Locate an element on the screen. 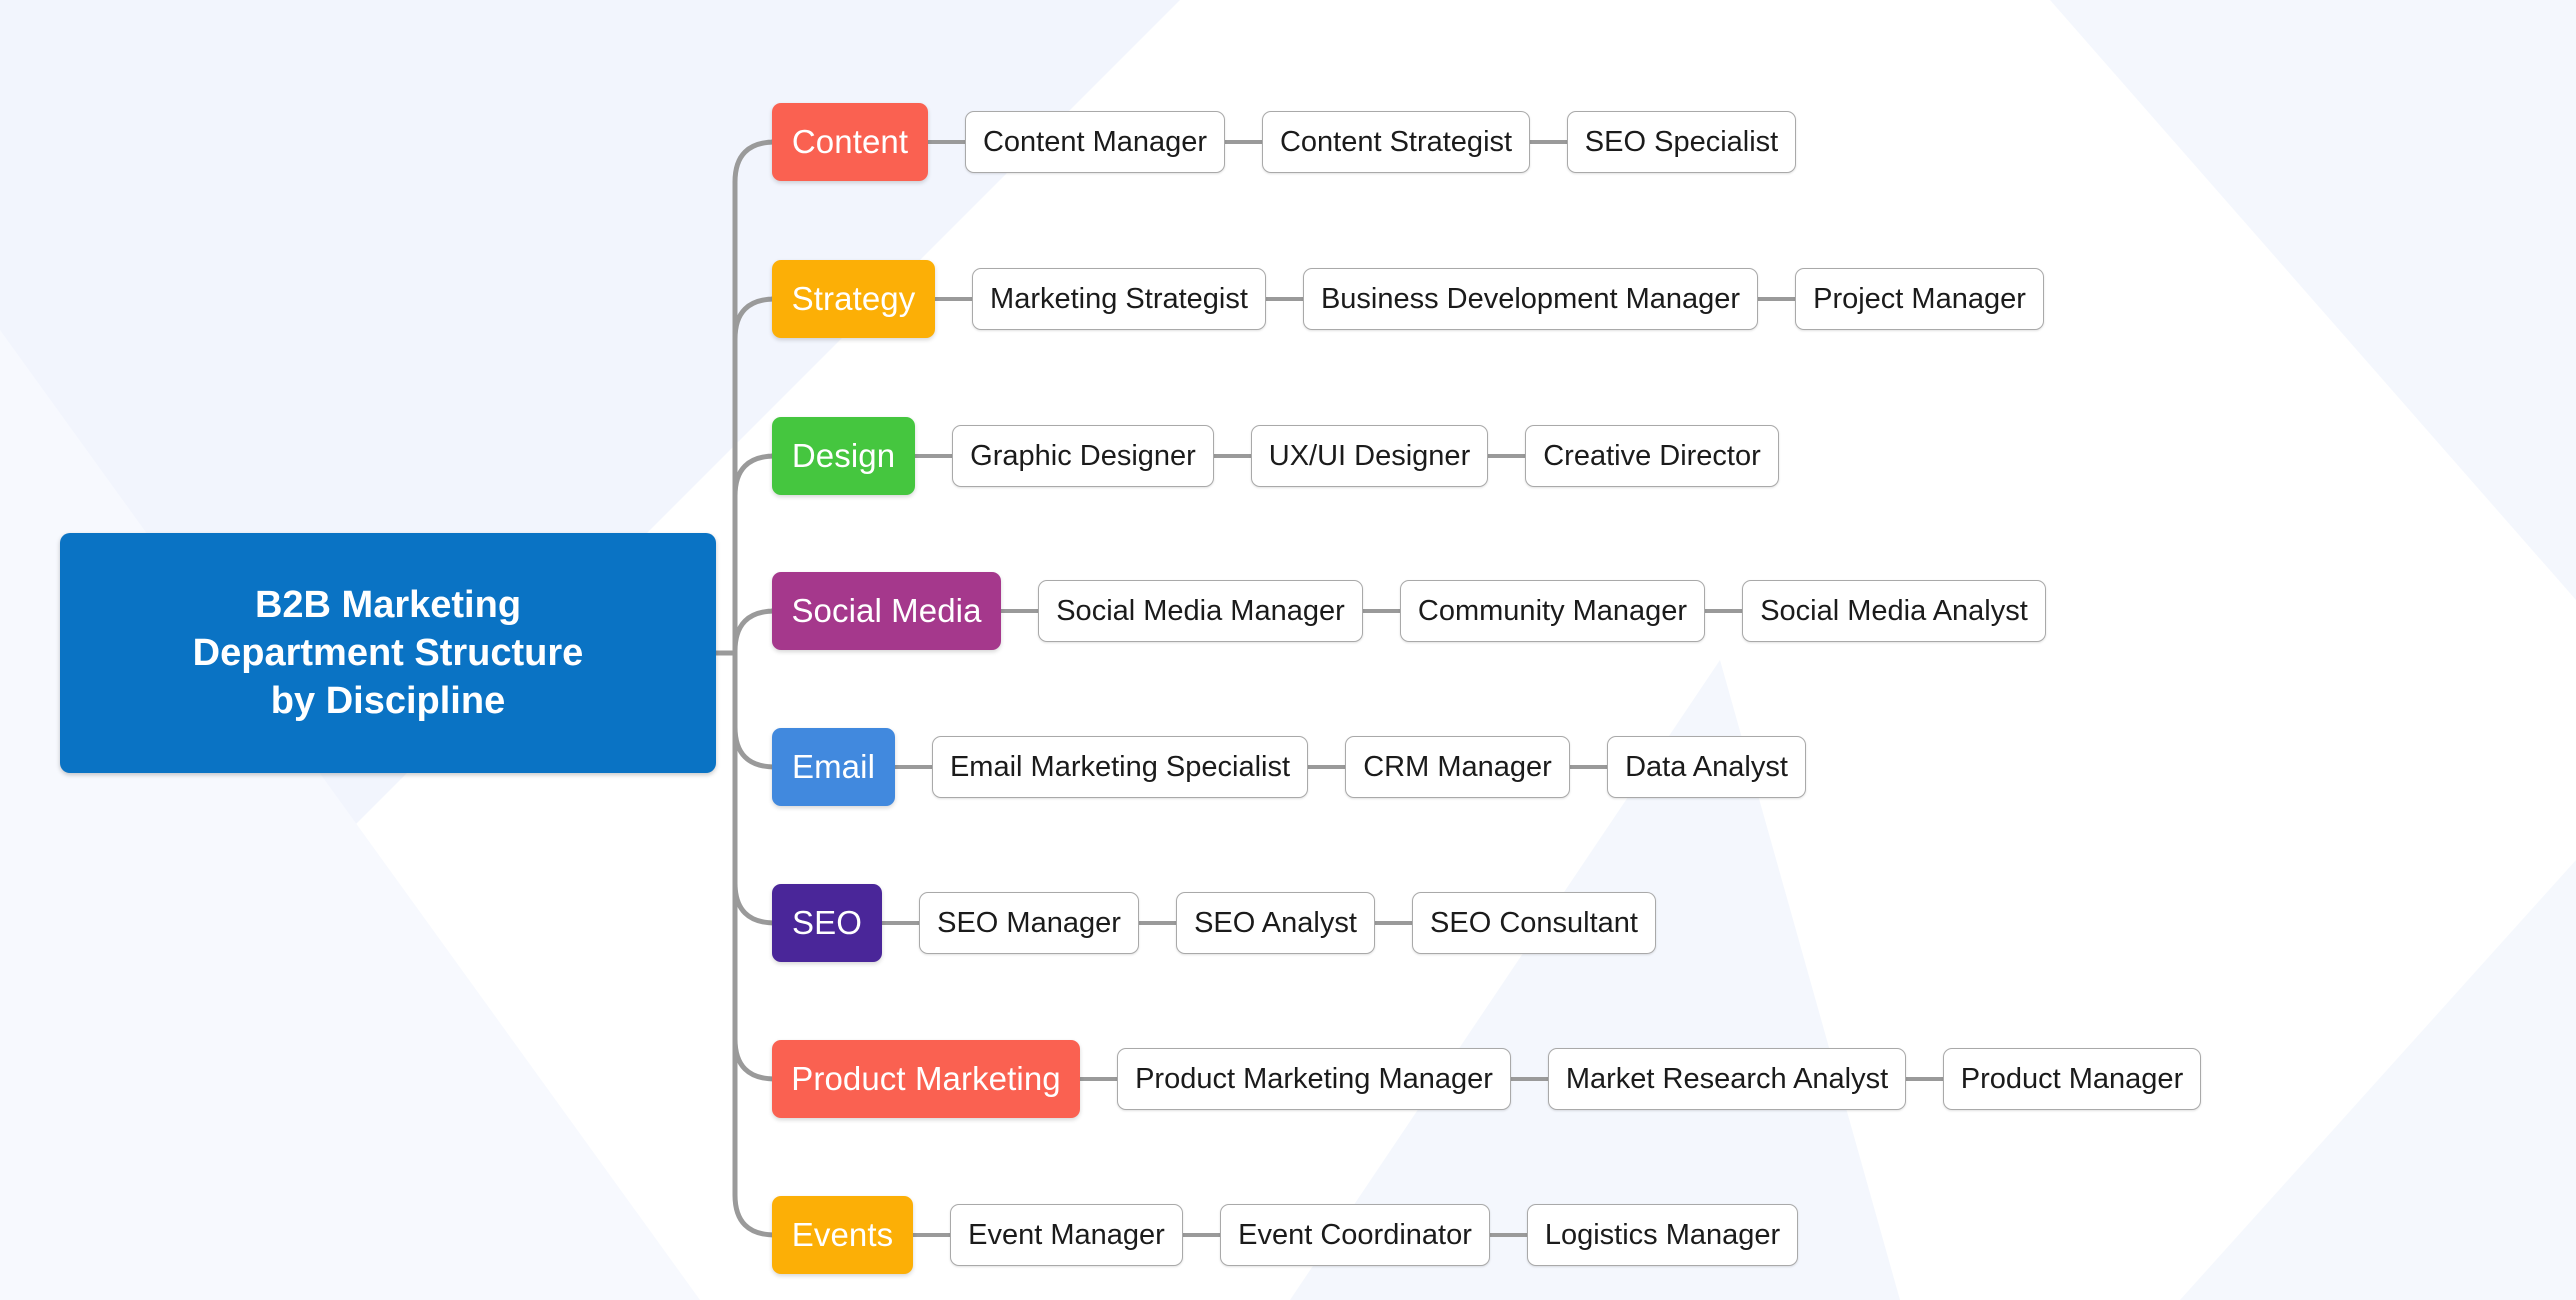 This screenshot has width=2576, height=1300. role-node: SEO Consultant is located at coordinates (1534, 923).